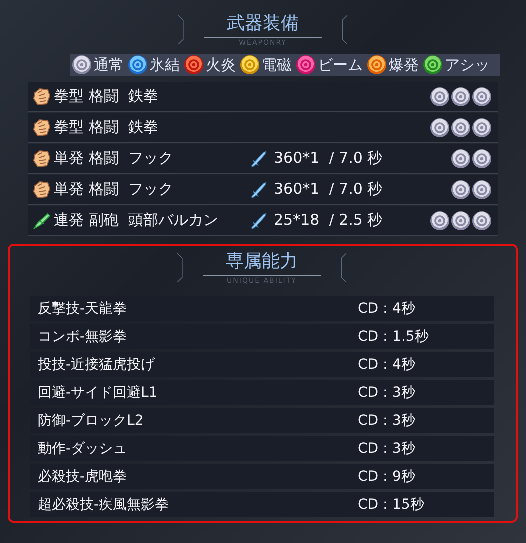 The height and width of the screenshot is (543, 526). What do you see at coordinates (165, 65) in the screenshot?
I see `element-label: 氷結` at bounding box center [165, 65].